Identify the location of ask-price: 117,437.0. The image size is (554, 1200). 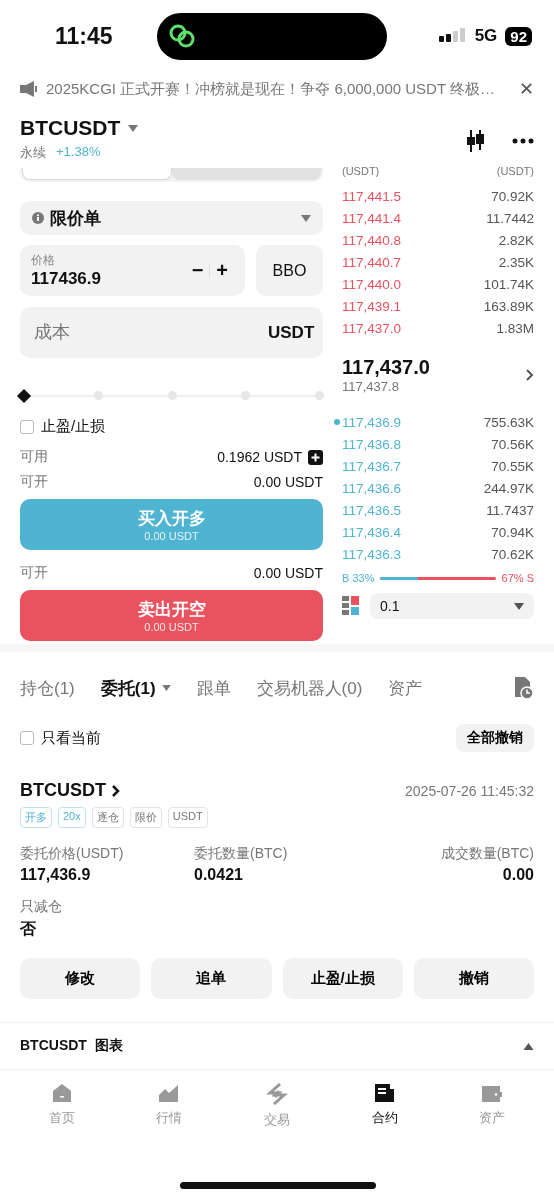
(372, 328).